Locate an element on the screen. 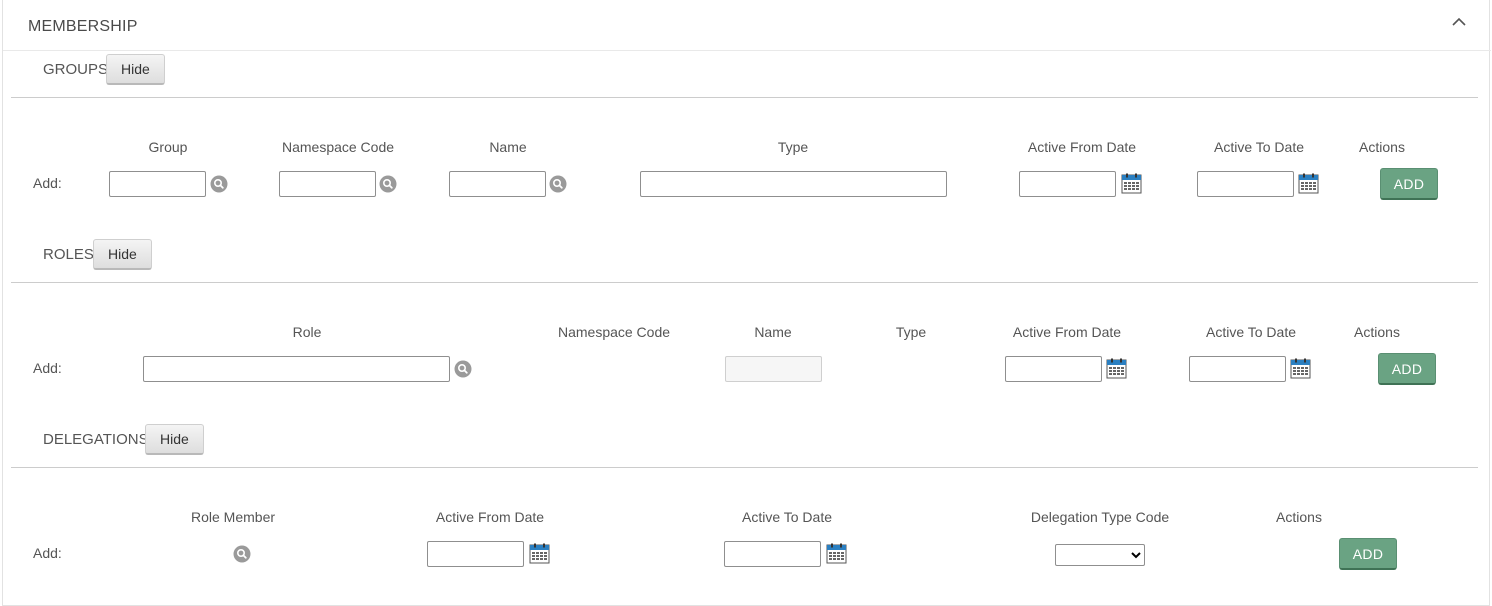  panel-title: MEMBERSHIP is located at coordinates (83, 26).